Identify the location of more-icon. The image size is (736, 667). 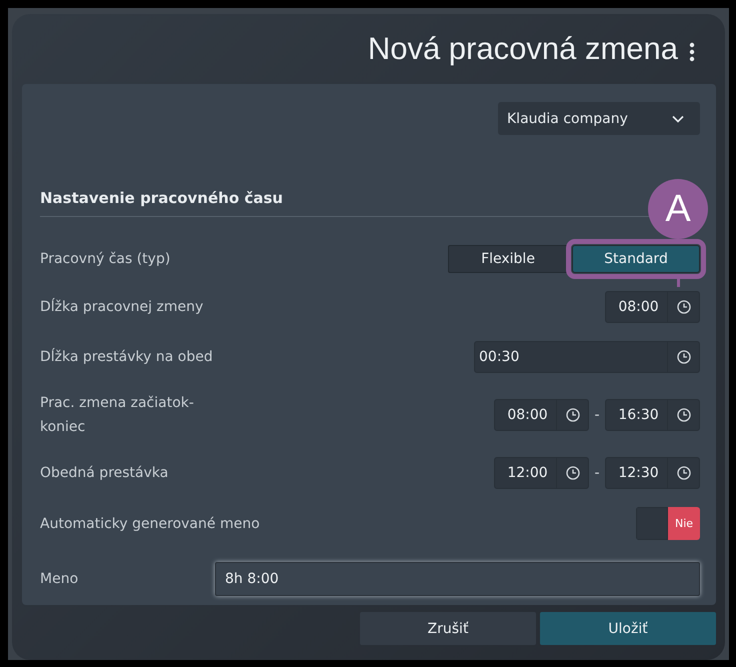
(692, 52).